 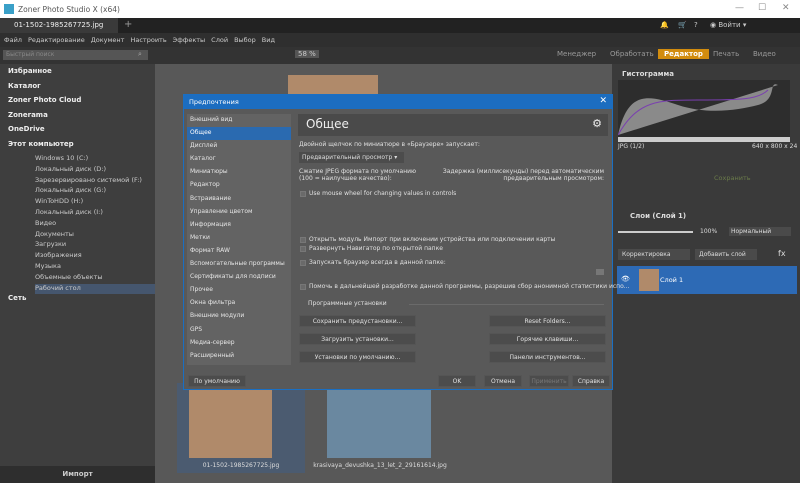 I want to click on blend-mode-select: Нормальный, so click(x=760, y=231).